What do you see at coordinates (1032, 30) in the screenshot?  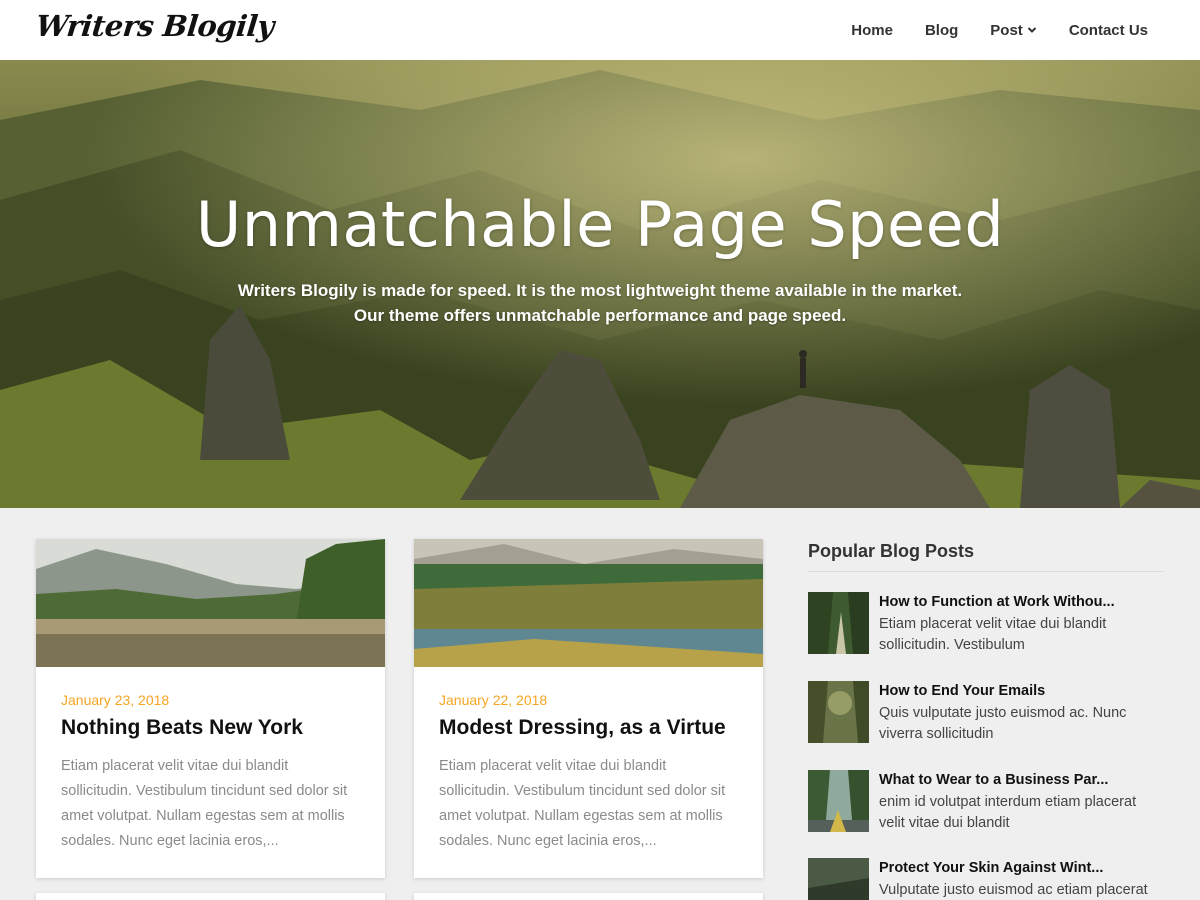 I see `chevron-down-icon` at bounding box center [1032, 30].